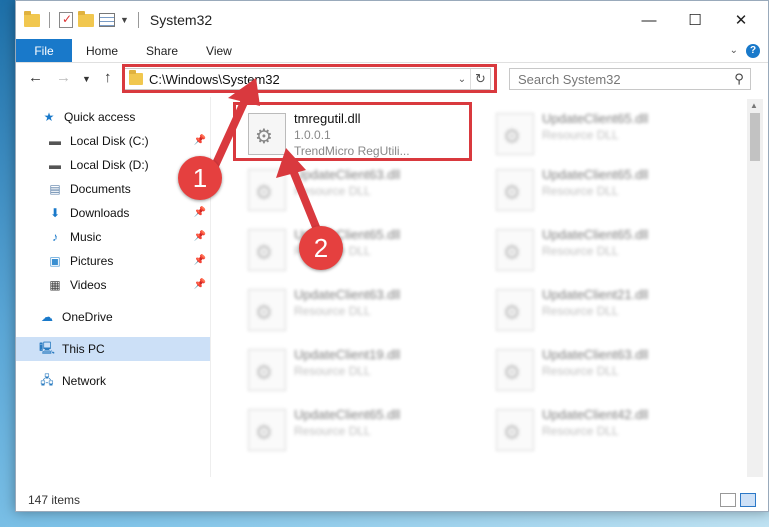  I want to click on customize-toolbar-chevron-icon: ▼, so click(124, 20).